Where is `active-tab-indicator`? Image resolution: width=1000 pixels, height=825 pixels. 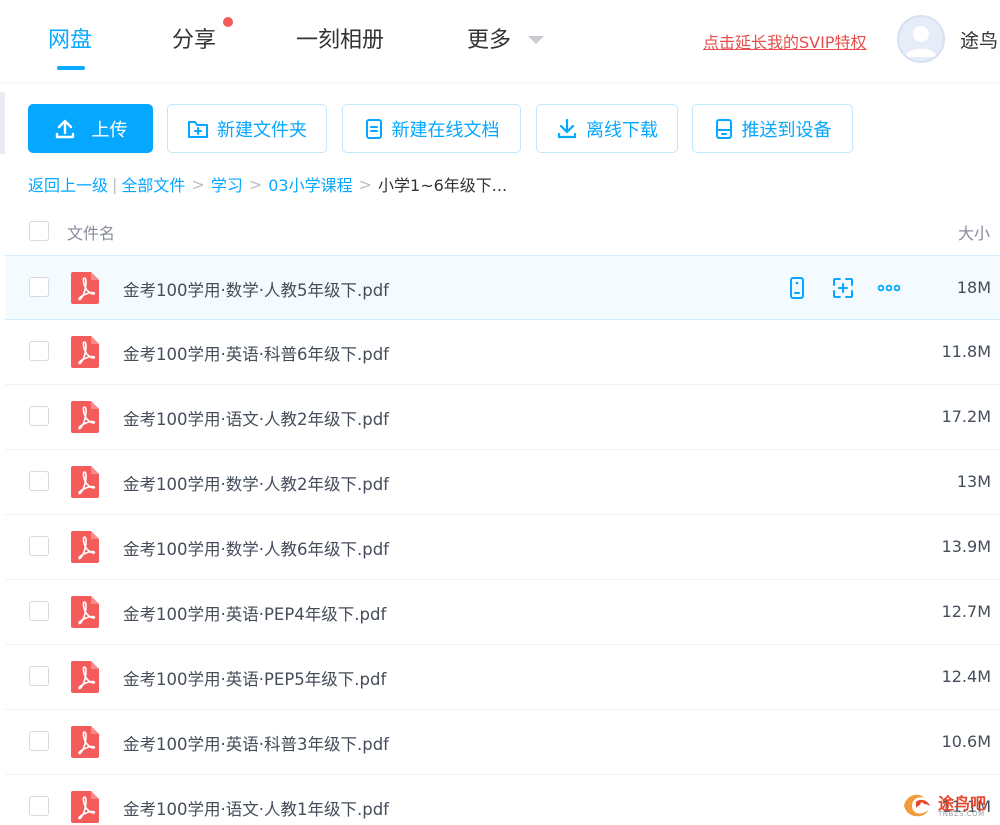
active-tab-indicator is located at coordinates (71, 68).